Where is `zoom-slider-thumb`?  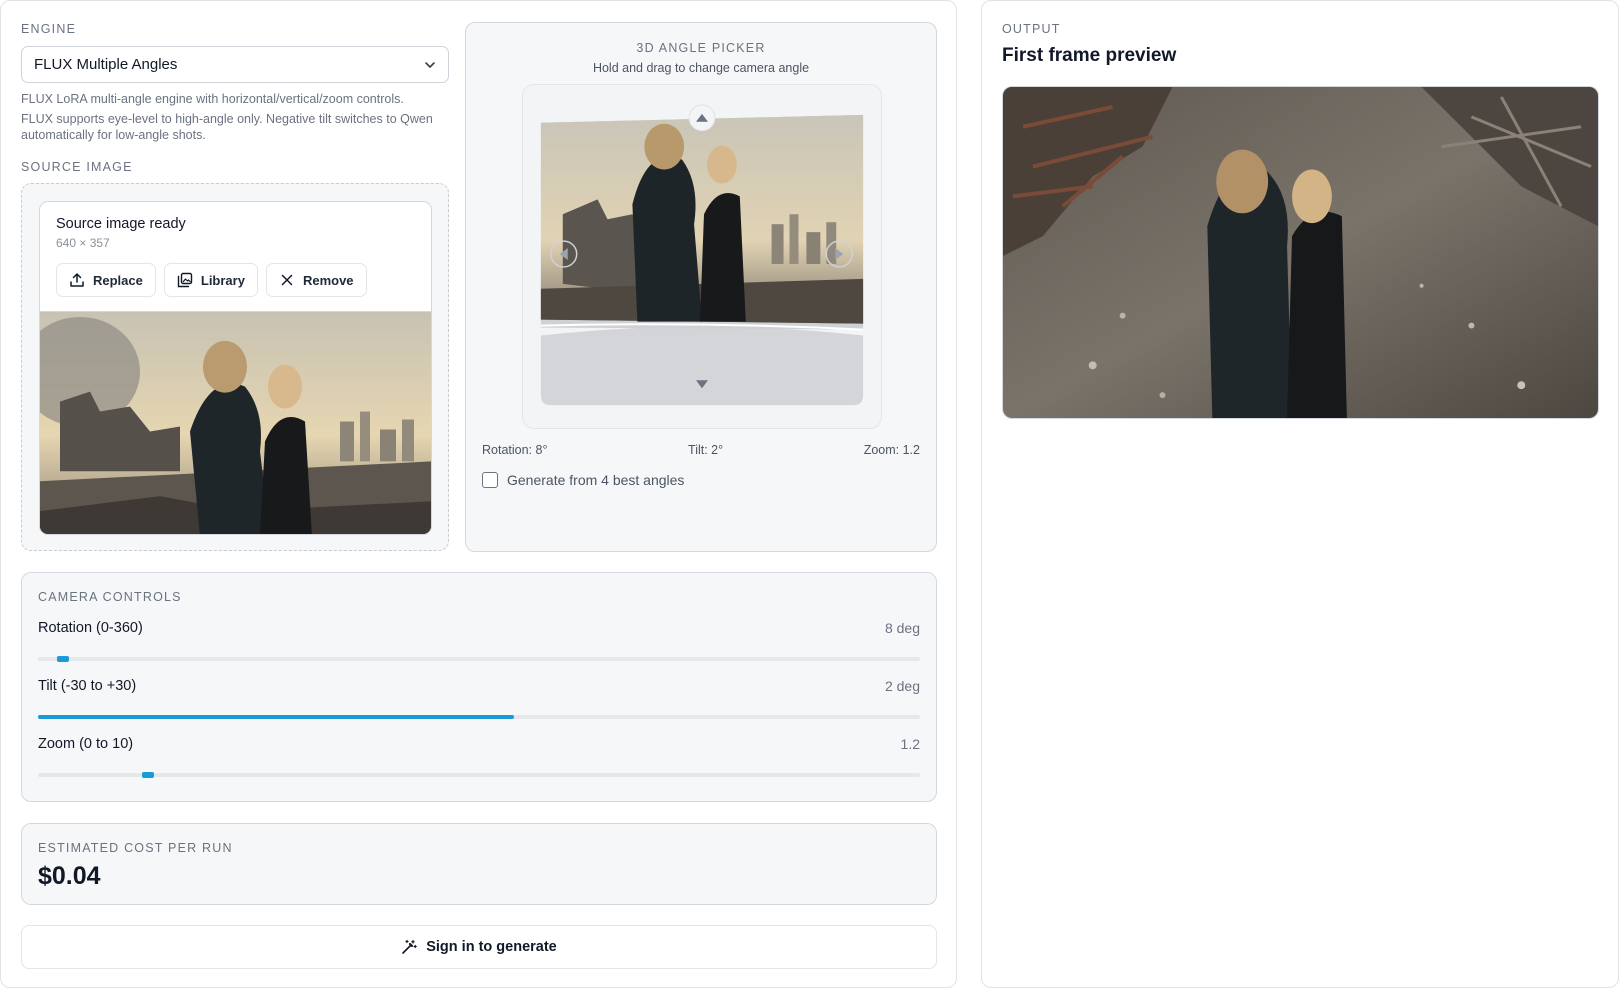
zoom-slider-thumb is located at coordinates (148, 775).